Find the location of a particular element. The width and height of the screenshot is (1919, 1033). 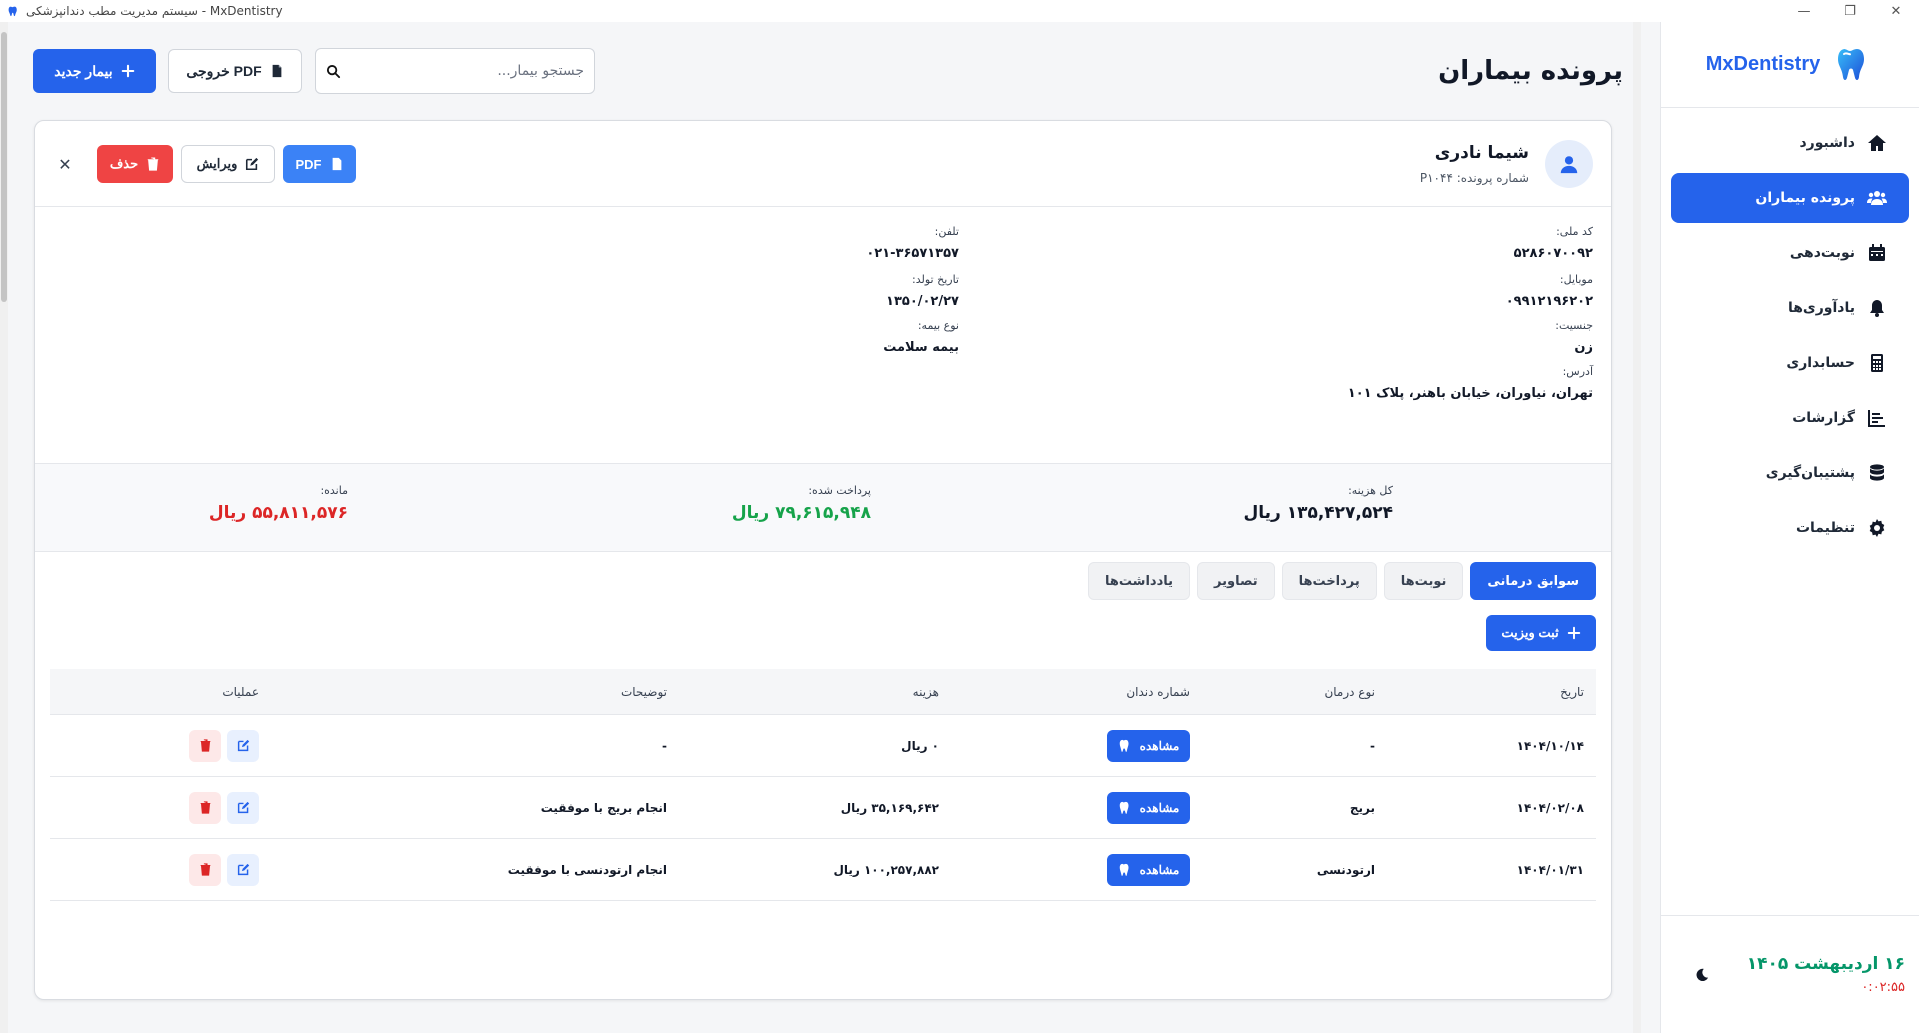

total-cost: کل هزینه: ۱۳۵,۴۲۷,۵۲۴ ریال is located at coordinates (1318, 503).